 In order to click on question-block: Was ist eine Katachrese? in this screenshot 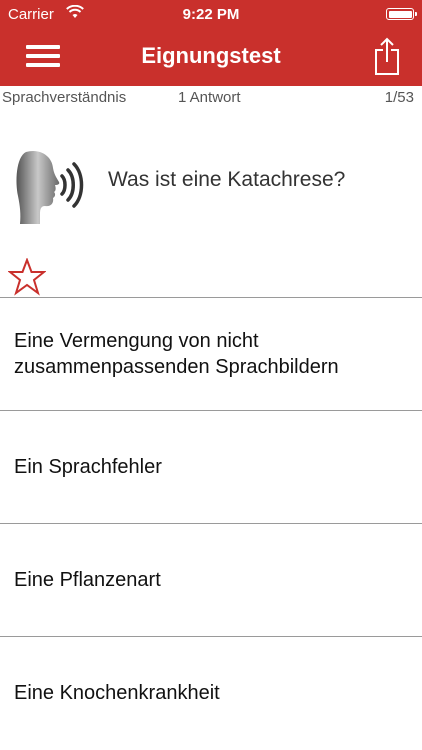, I will do `click(211, 182)`.